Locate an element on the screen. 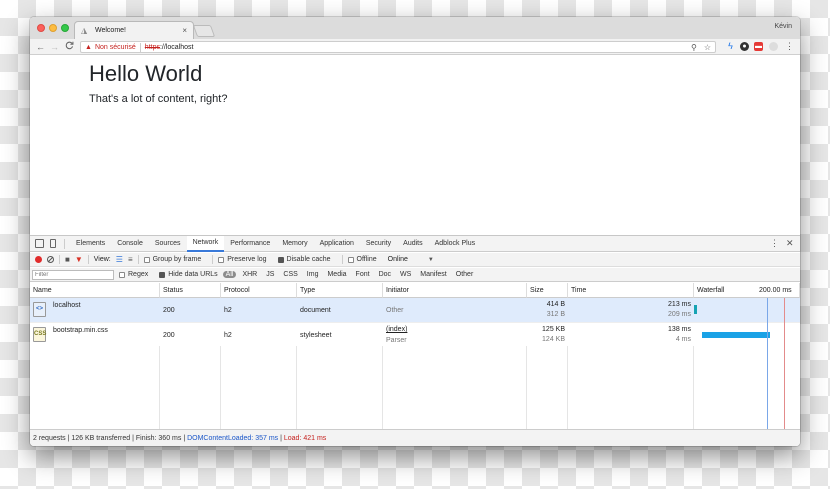 The height and width of the screenshot is (489, 830). column-header-initiator: Initiator is located at coordinates (455, 290).